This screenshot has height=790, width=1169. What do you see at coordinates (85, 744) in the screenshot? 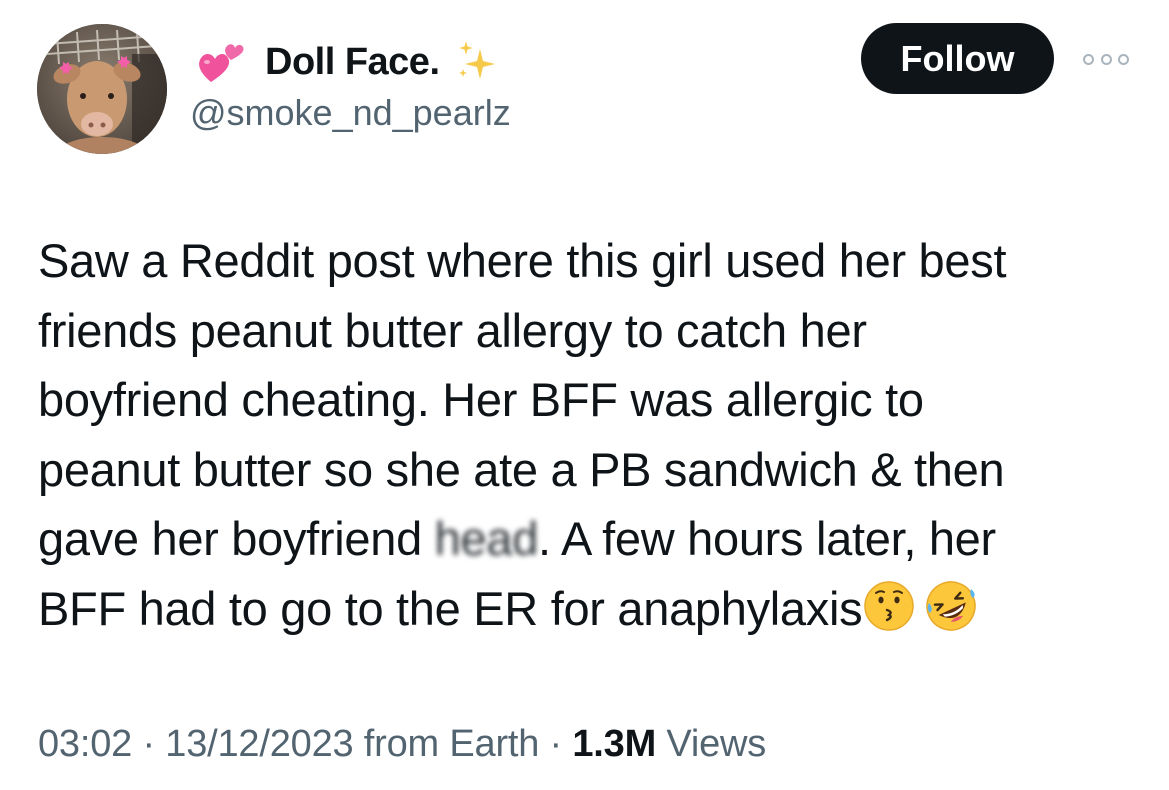
I see `tweet-time: 03:02` at bounding box center [85, 744].